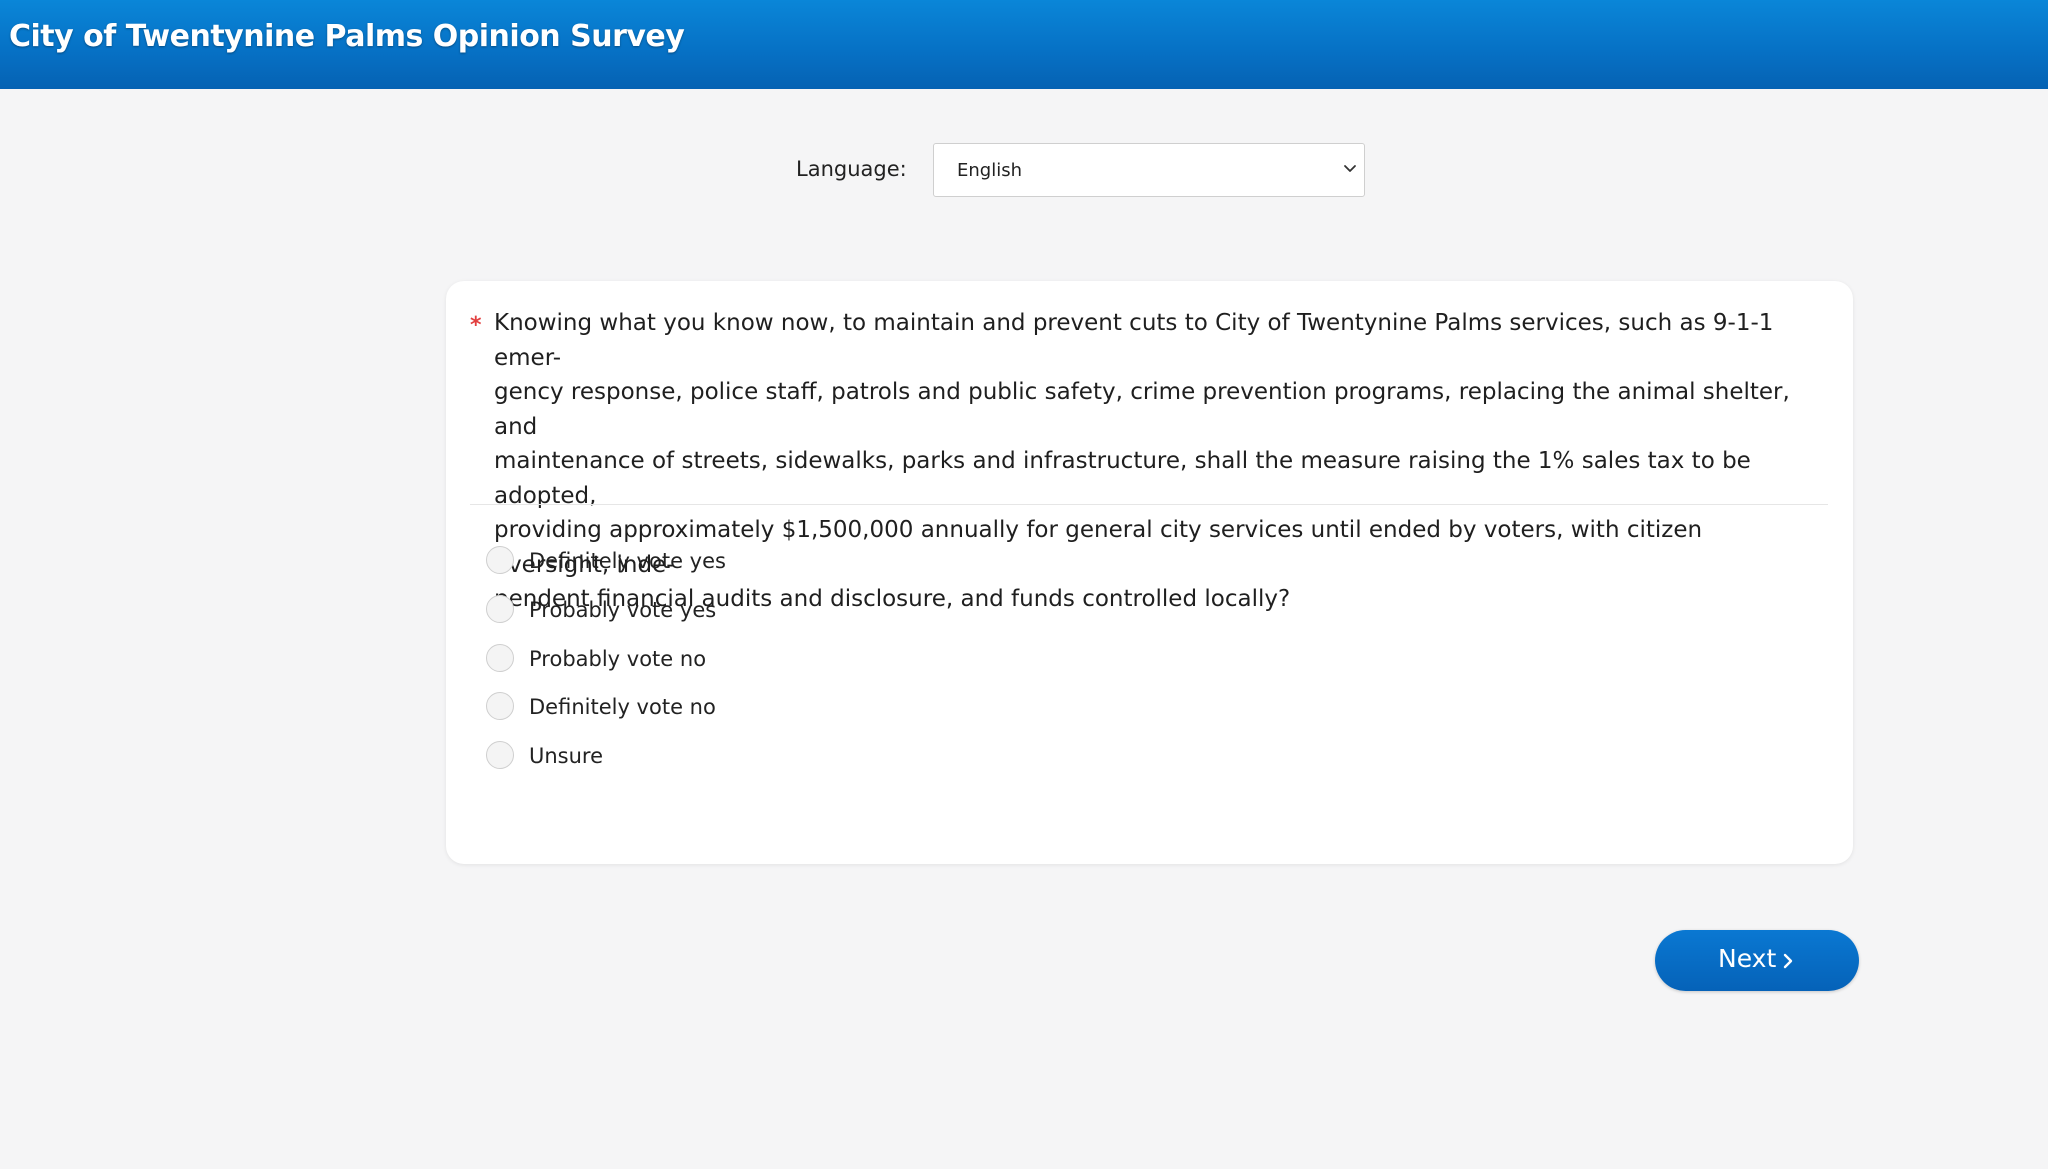 The image size is (2048, 1169). What do you see at coordinates (623, 609) in the screenshot?
I see `option-label: Probably vote yes` at bounding box center [623, 609].